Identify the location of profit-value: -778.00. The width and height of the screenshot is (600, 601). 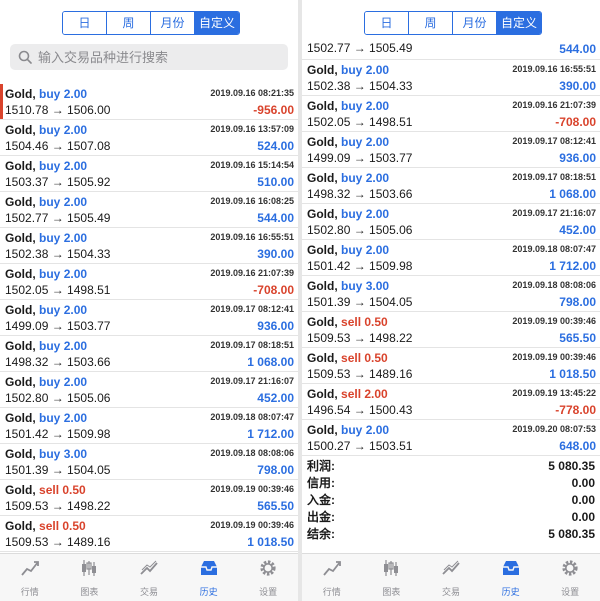
(575, 410).